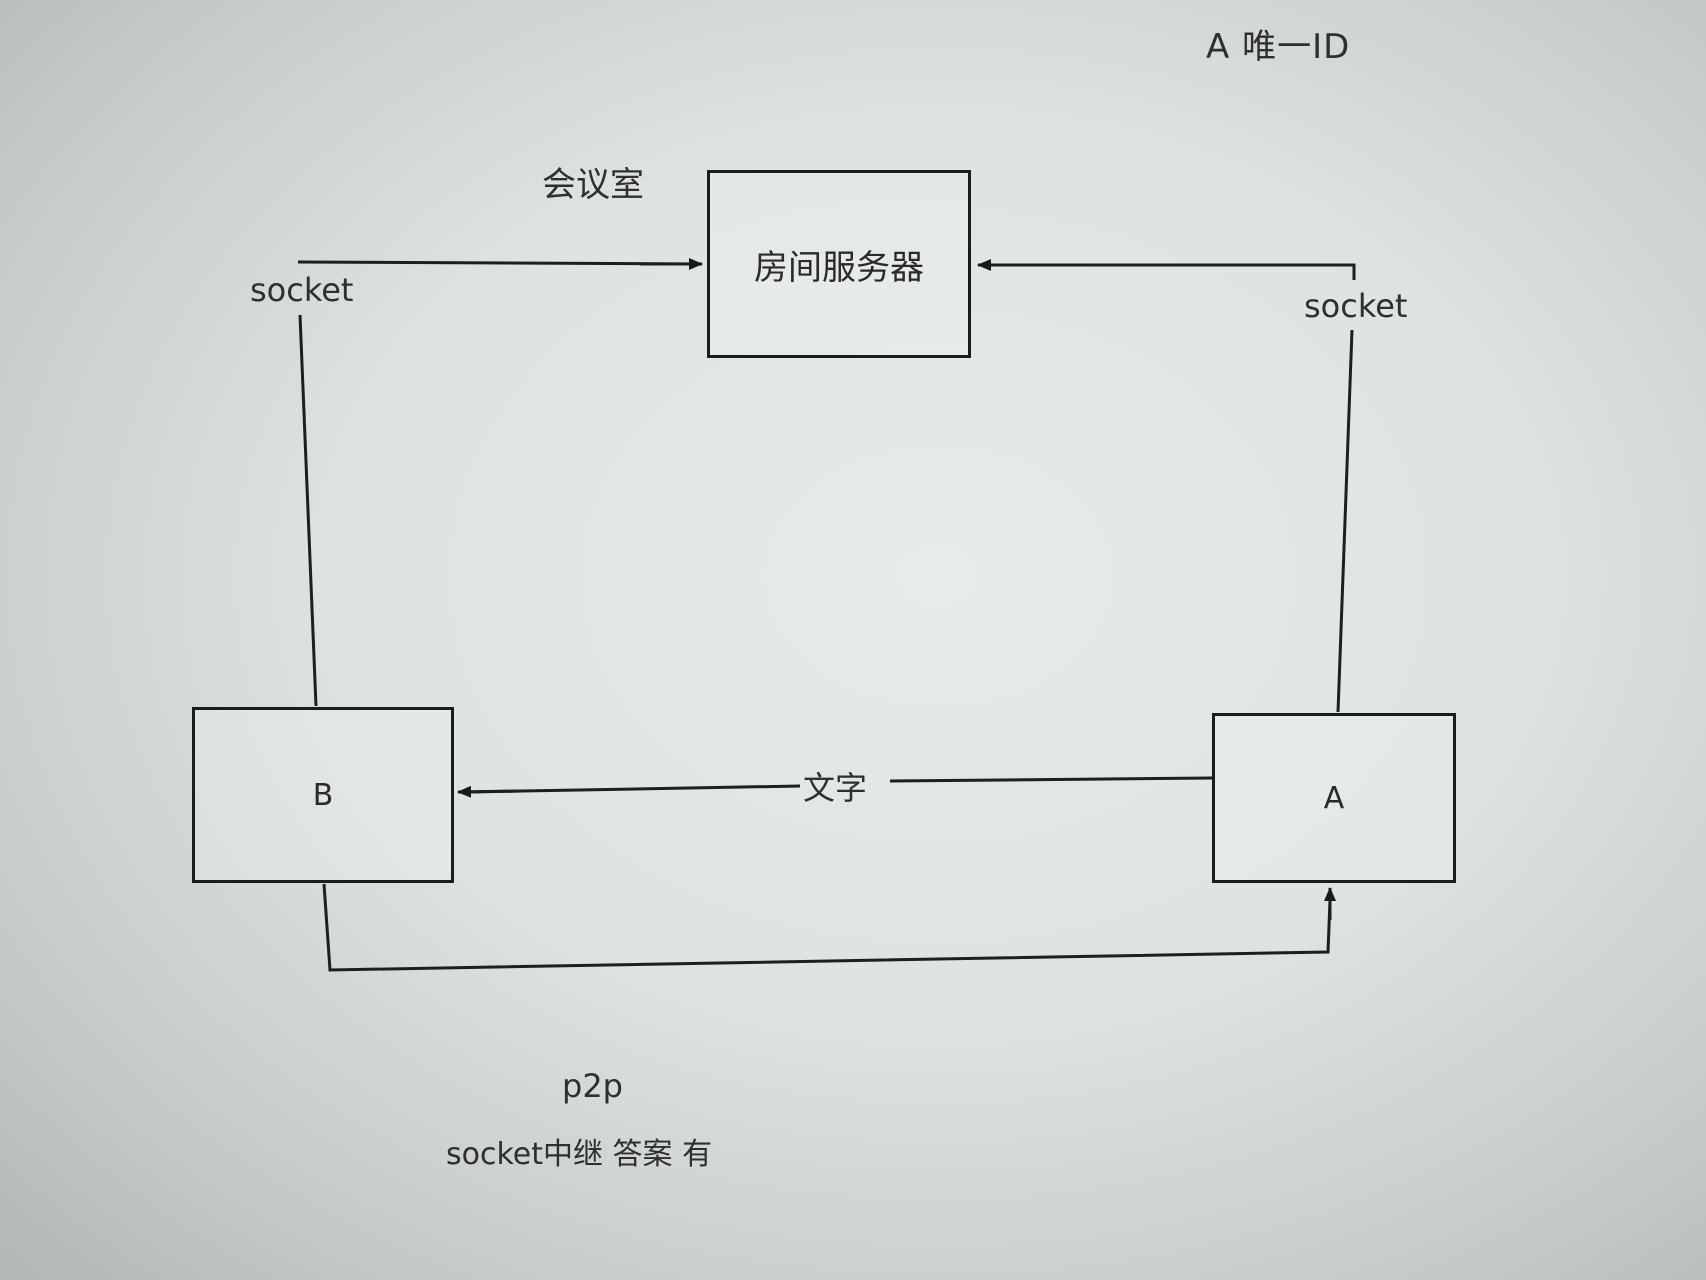 The image size is (1706, 1280). I want to click on p2p-note: p2p, so click(592, 1086).